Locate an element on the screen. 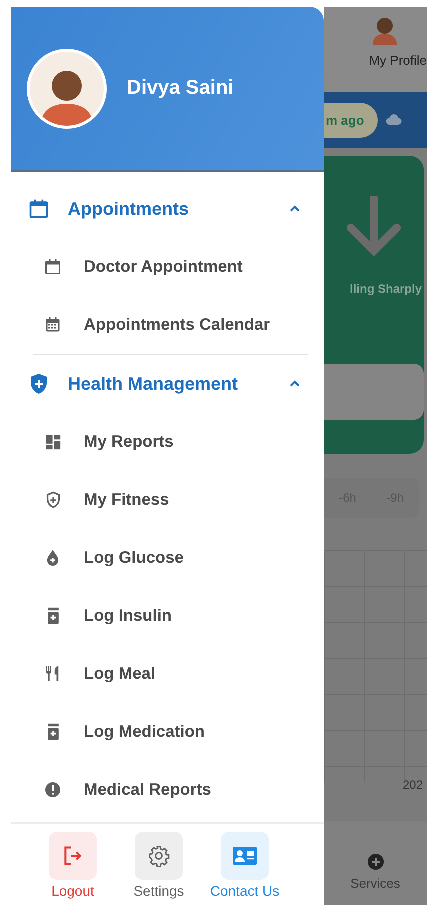 The width and height of the screenshot is (427, 905). drop-icon is located at coordinates (53, 558).